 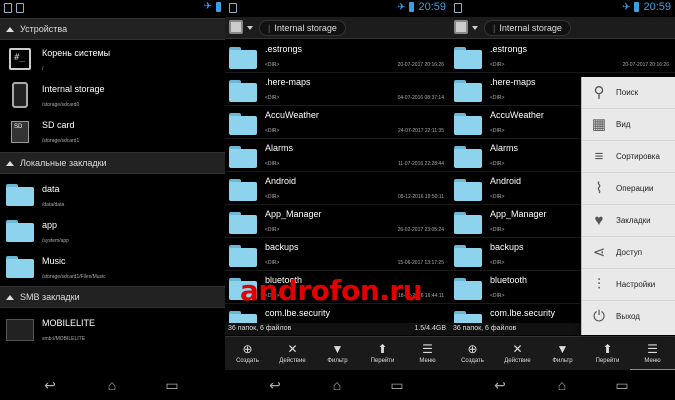 What do you see at coordinates (628, 93) in the screenshot?
I see `menu-item-search: ⚲ Поиск` at bounding box center [628, 93].